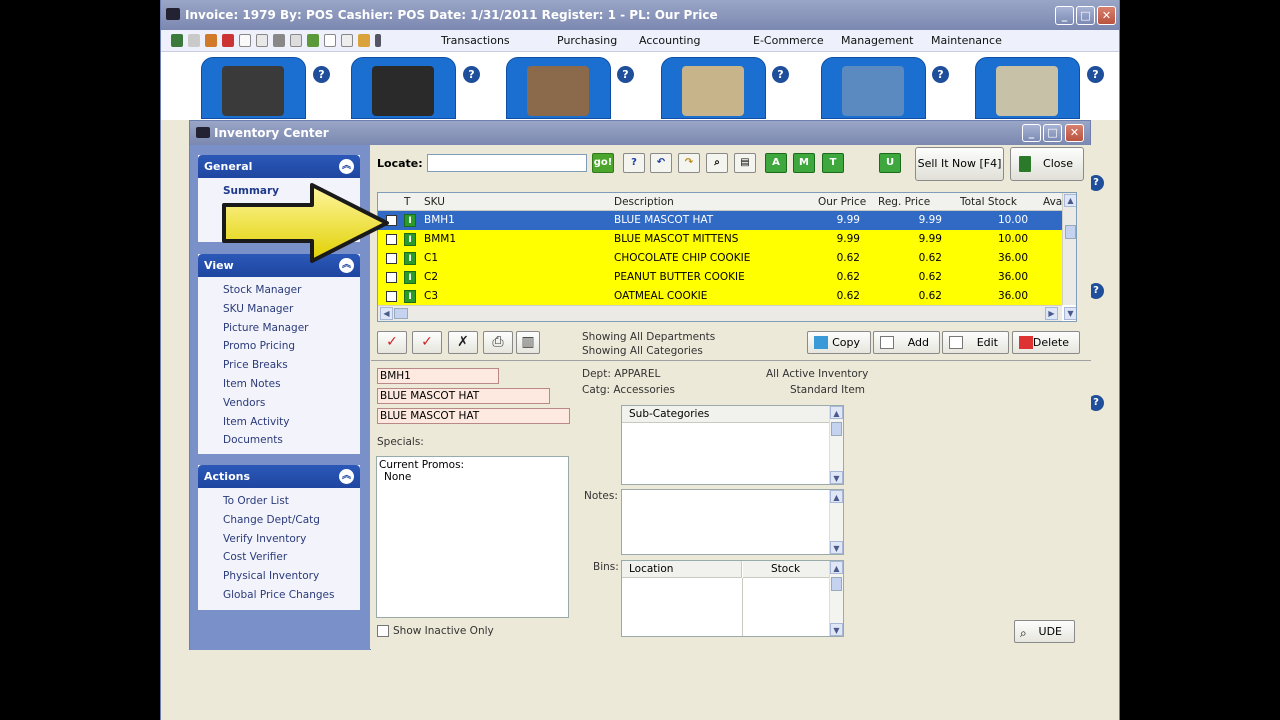  What do you see at coordinates (279, 328) in the screenshot?
I see `sidebar-item-picture-manager: Picture Manager` at bounding box center [279, 328].